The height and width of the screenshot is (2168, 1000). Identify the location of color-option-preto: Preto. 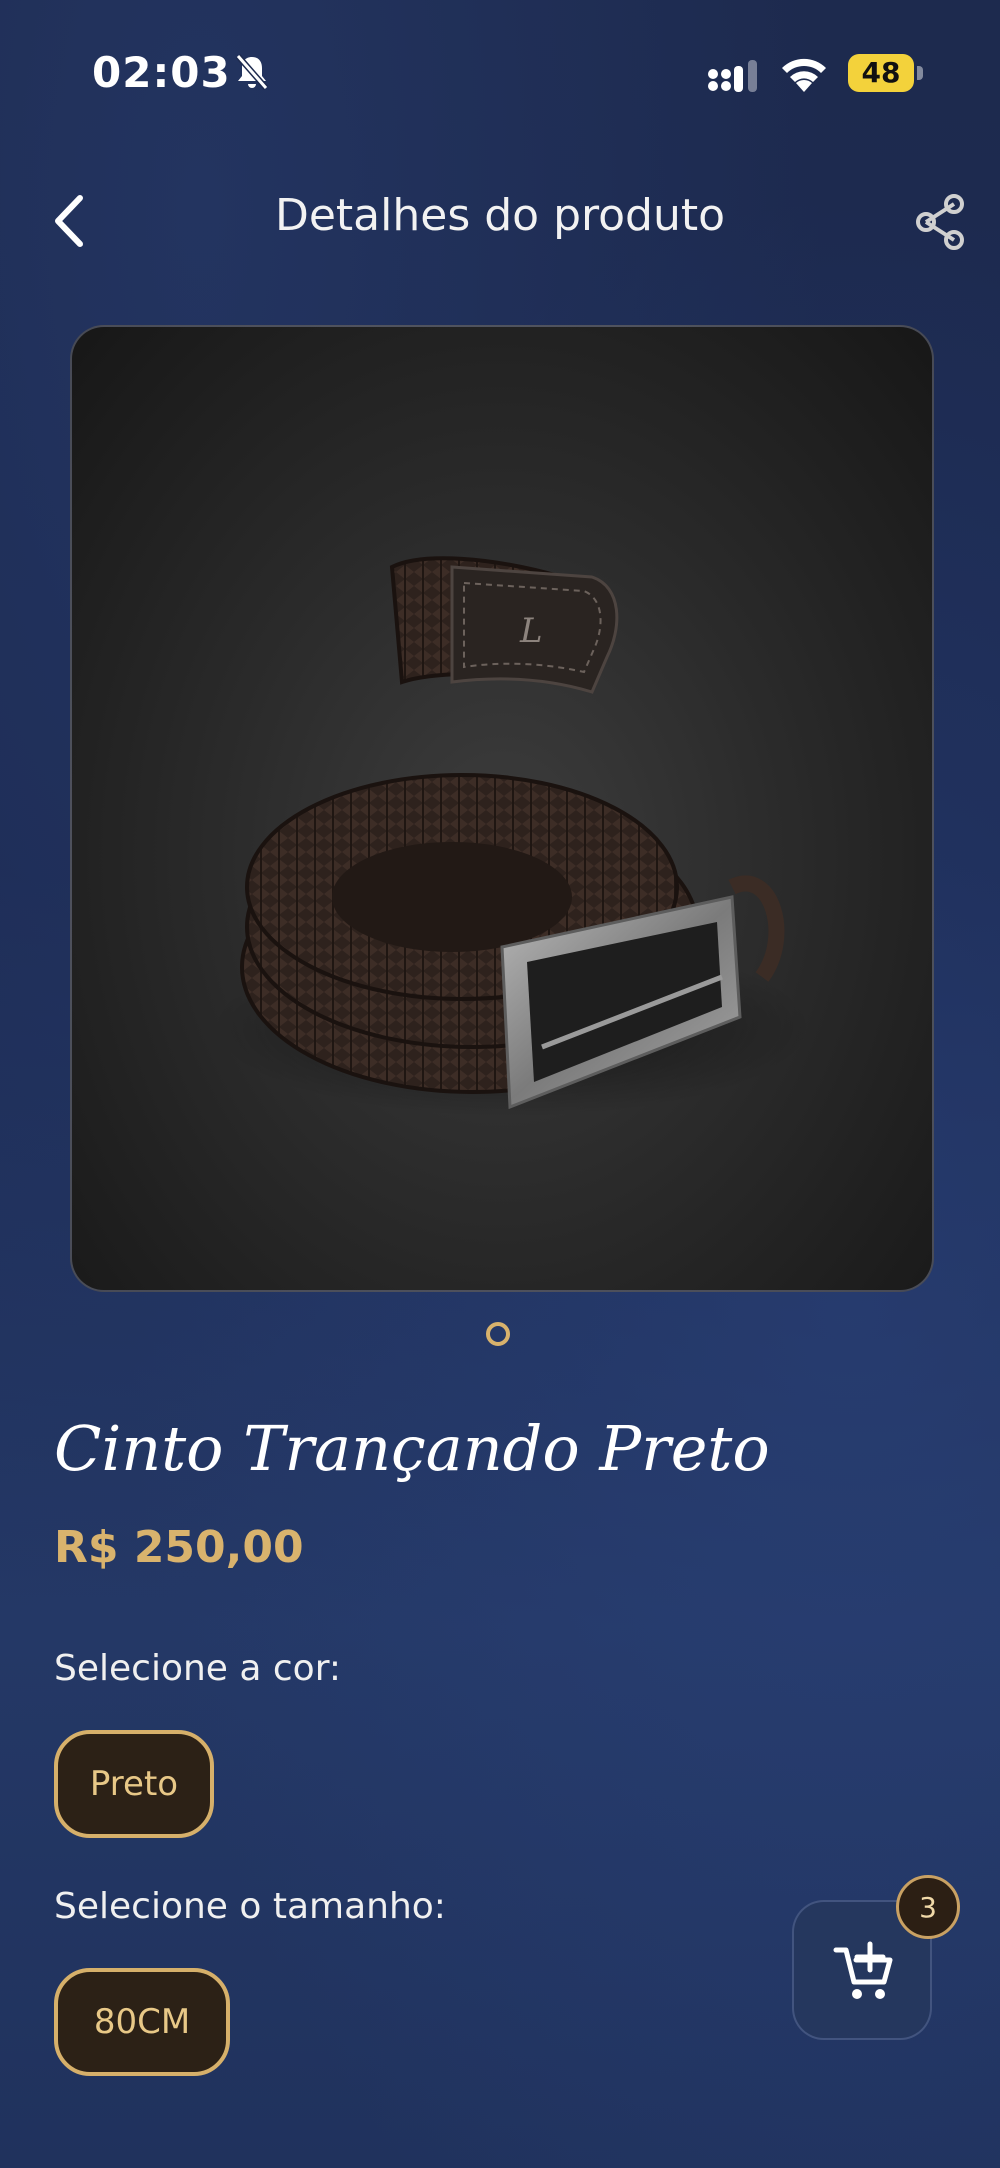
(134, 1784).